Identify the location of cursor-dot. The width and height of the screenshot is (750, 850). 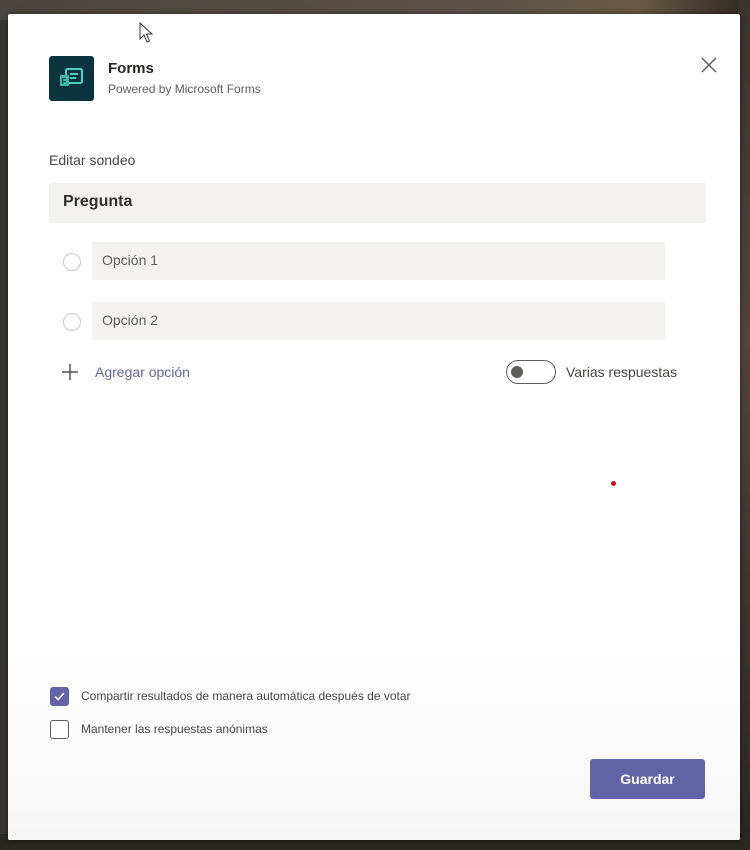
(613, 483).